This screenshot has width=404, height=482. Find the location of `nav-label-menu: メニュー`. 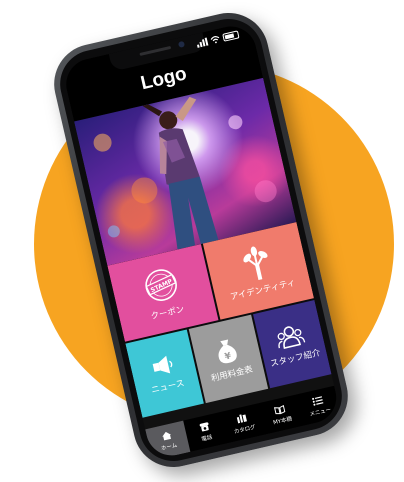

nav-label-menu: メニュー is located at coordinates (320, 412).